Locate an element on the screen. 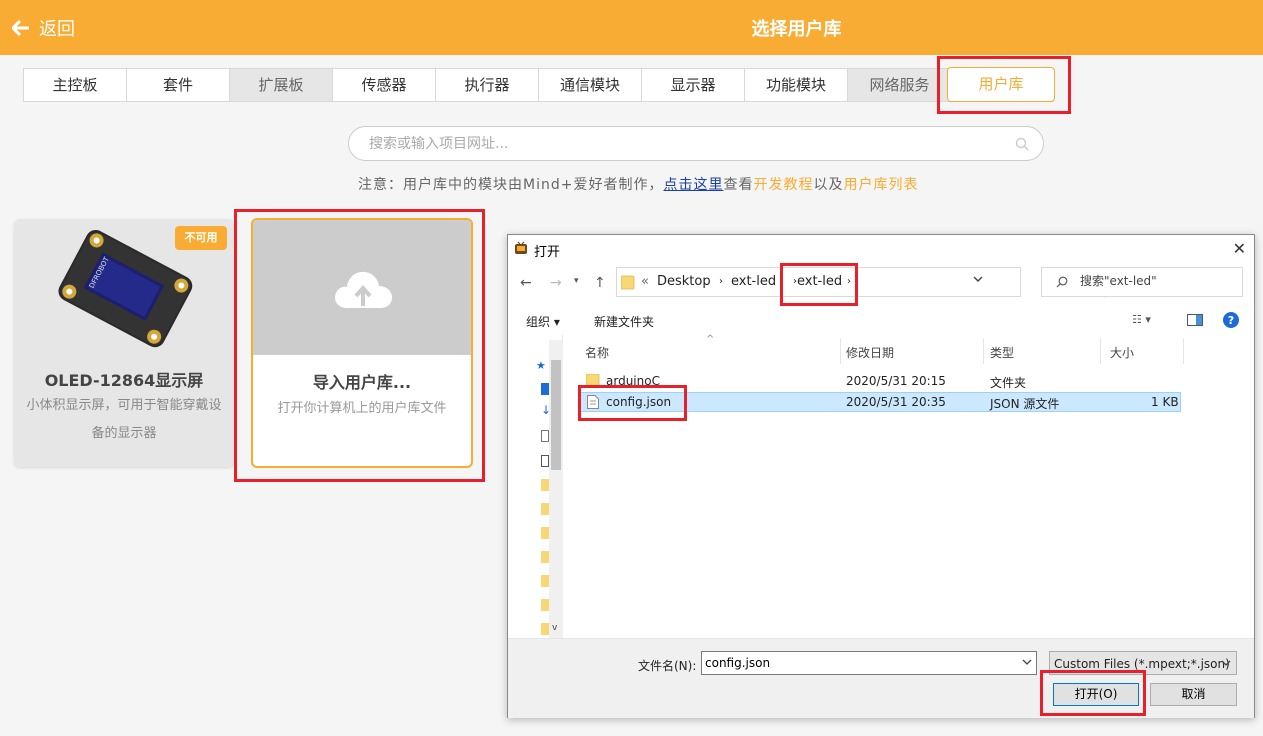  file-type: JSON 源文件 is located at coordinates (1025, 404).